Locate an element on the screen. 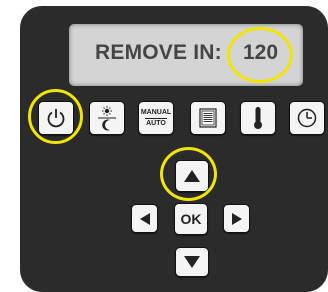  document-icon is located at coordinates (208, 118).